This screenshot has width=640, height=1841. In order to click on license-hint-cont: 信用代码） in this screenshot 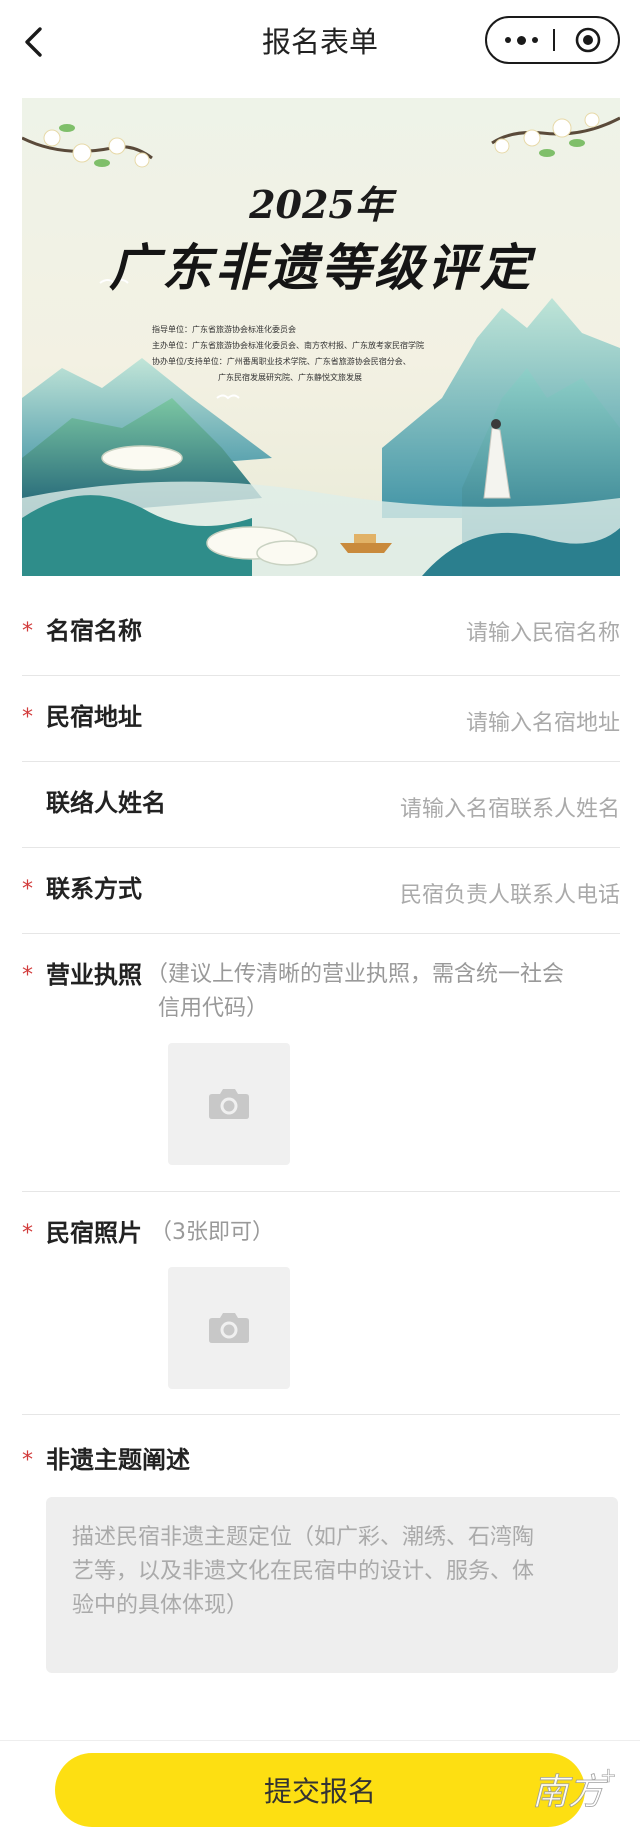, I will do `click(213, 1008)`.